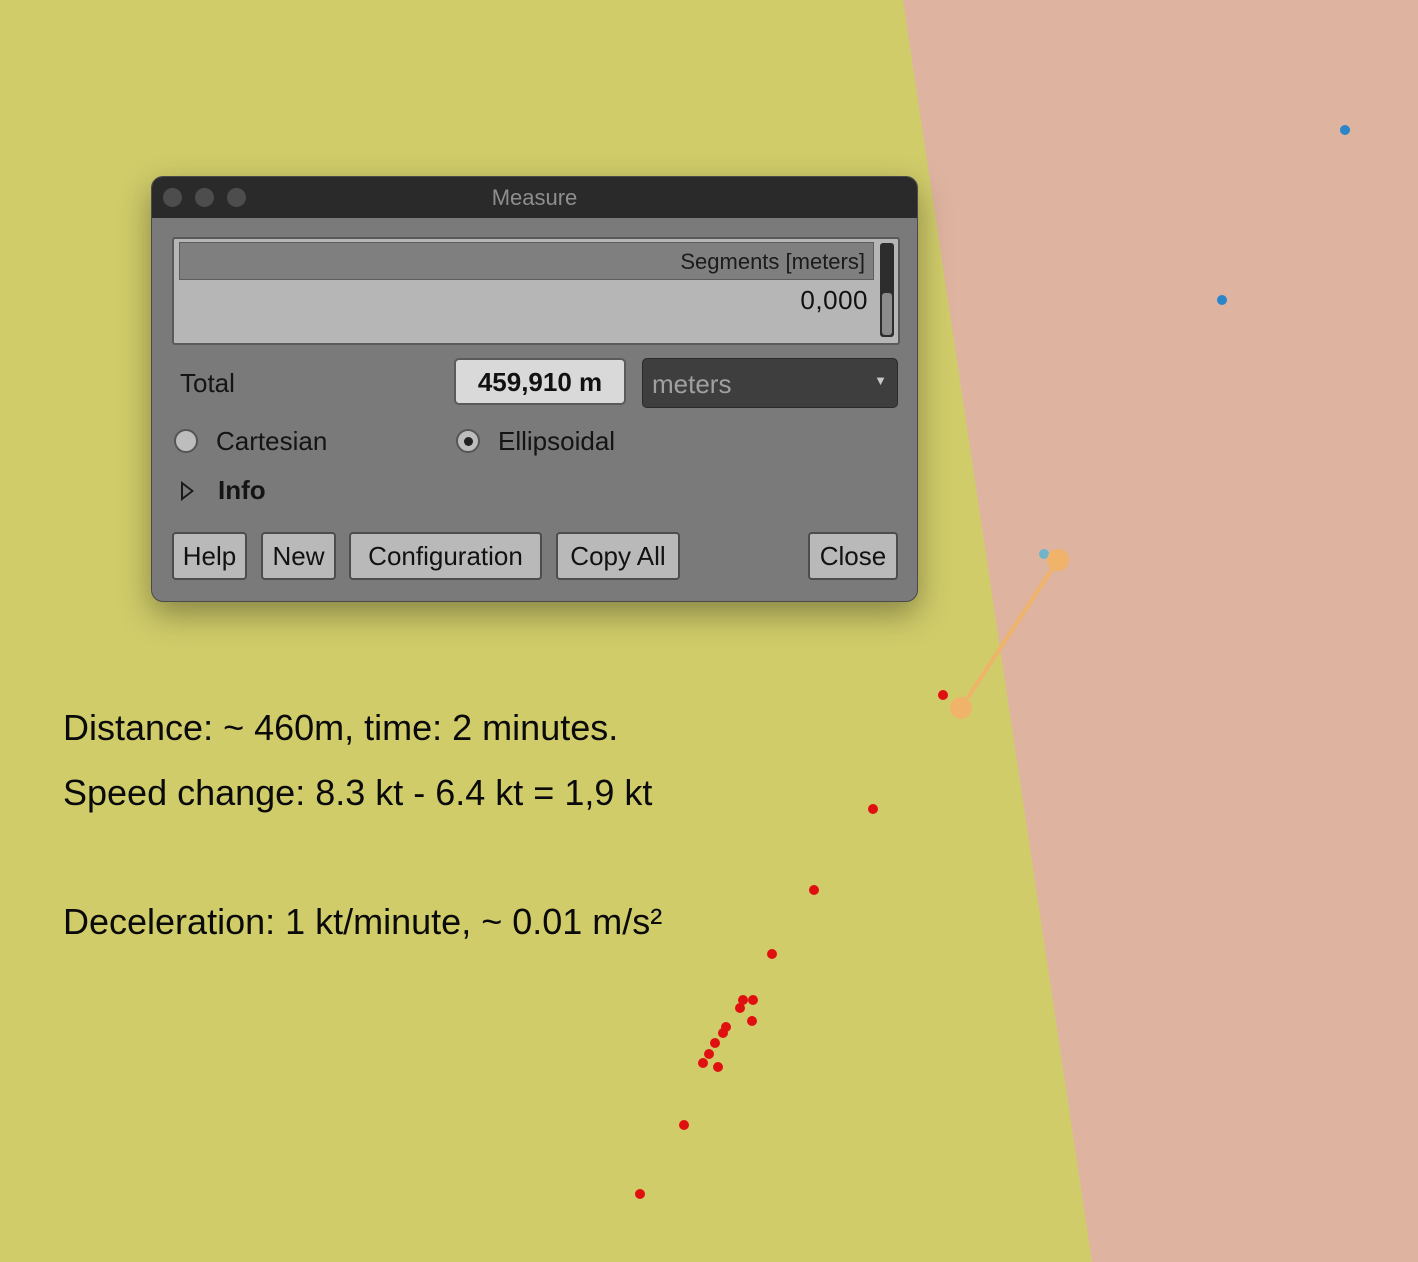  I want to click on cartesian-label: Cartesian, so click(271, 441).